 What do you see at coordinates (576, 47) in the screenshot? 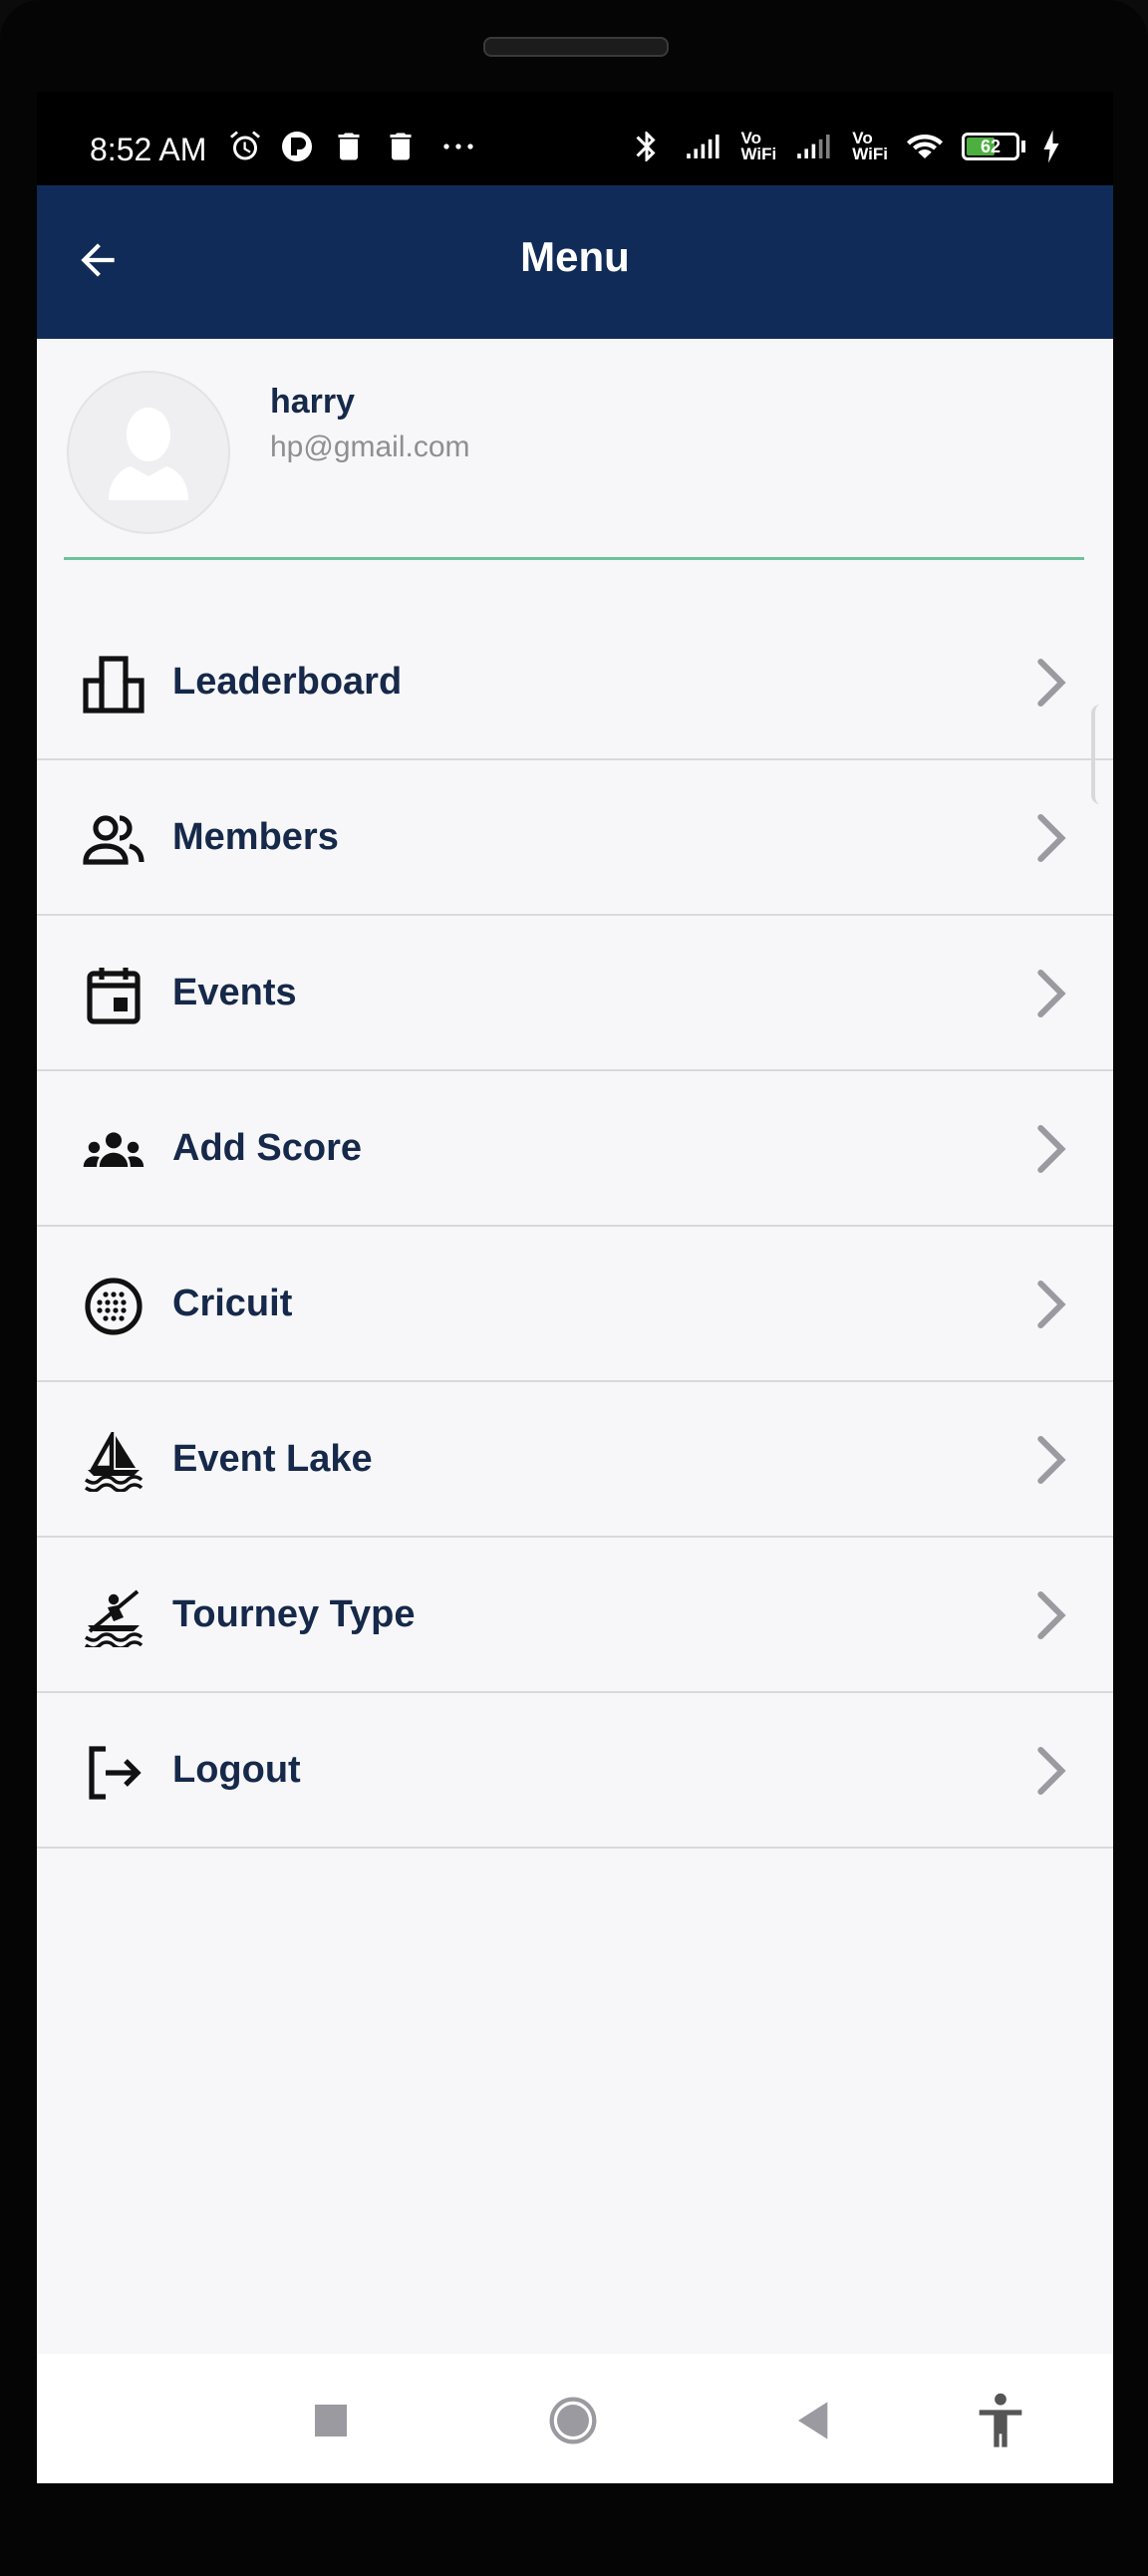
I see `speaker-grille` at bounding box center [576, 47].